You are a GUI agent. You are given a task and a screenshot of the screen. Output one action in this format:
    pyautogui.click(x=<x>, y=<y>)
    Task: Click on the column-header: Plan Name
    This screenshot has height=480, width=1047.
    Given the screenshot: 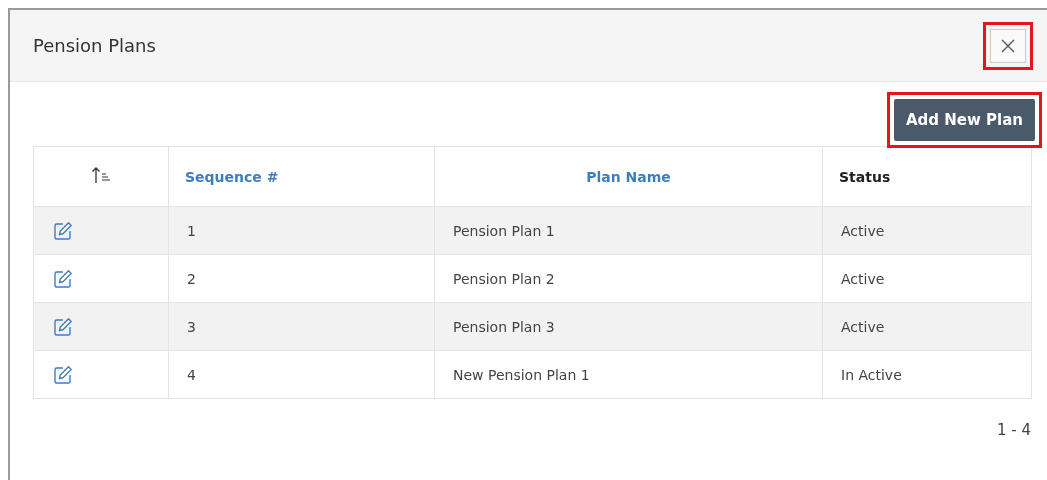 What is the action you would take?
    pyautogui.click(x=628, y=176)
    